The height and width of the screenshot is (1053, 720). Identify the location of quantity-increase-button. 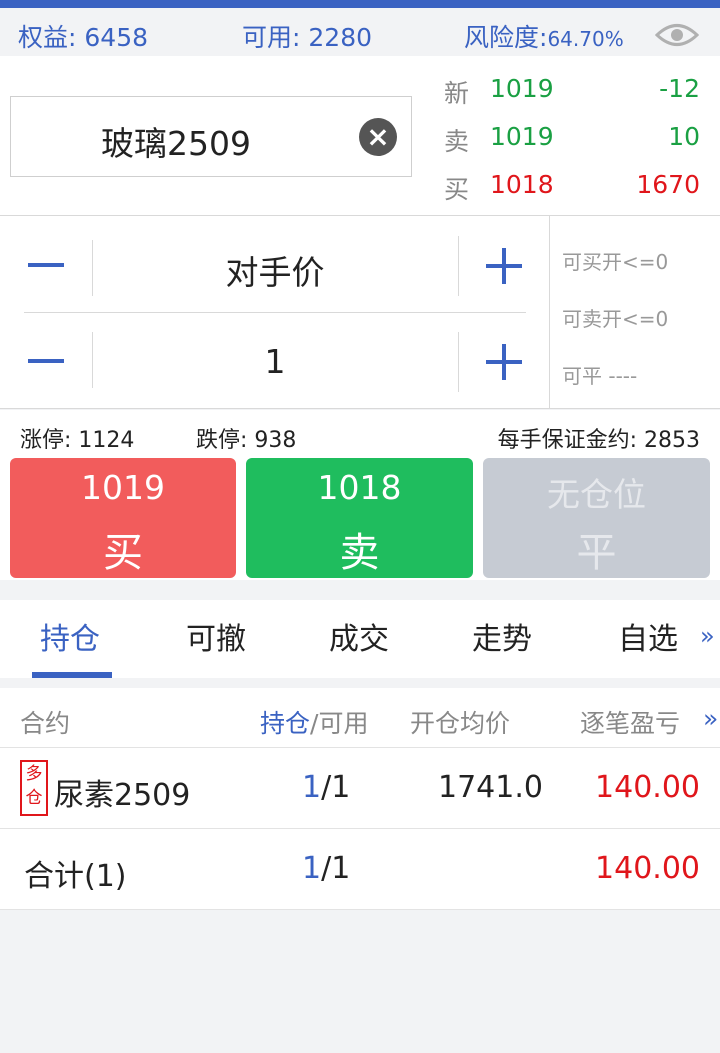
(504, 362).